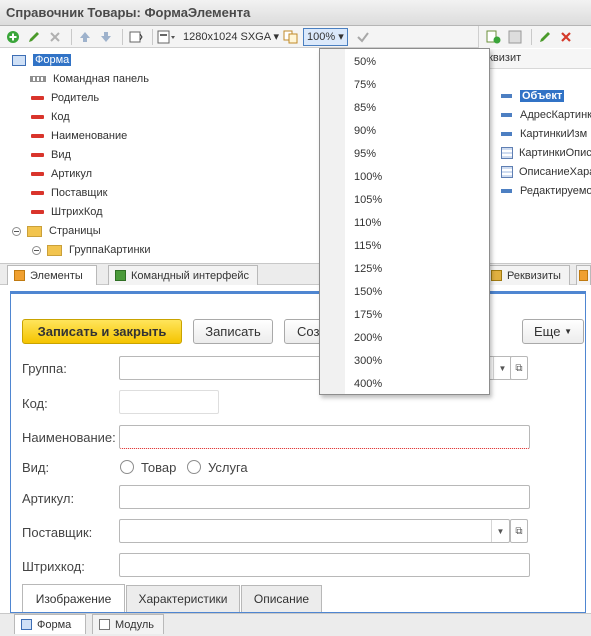  What do you see at coordinates (61, 155) in the screenshot?
I see `tree-item-label: Вид` at bounding box center [61, 155].